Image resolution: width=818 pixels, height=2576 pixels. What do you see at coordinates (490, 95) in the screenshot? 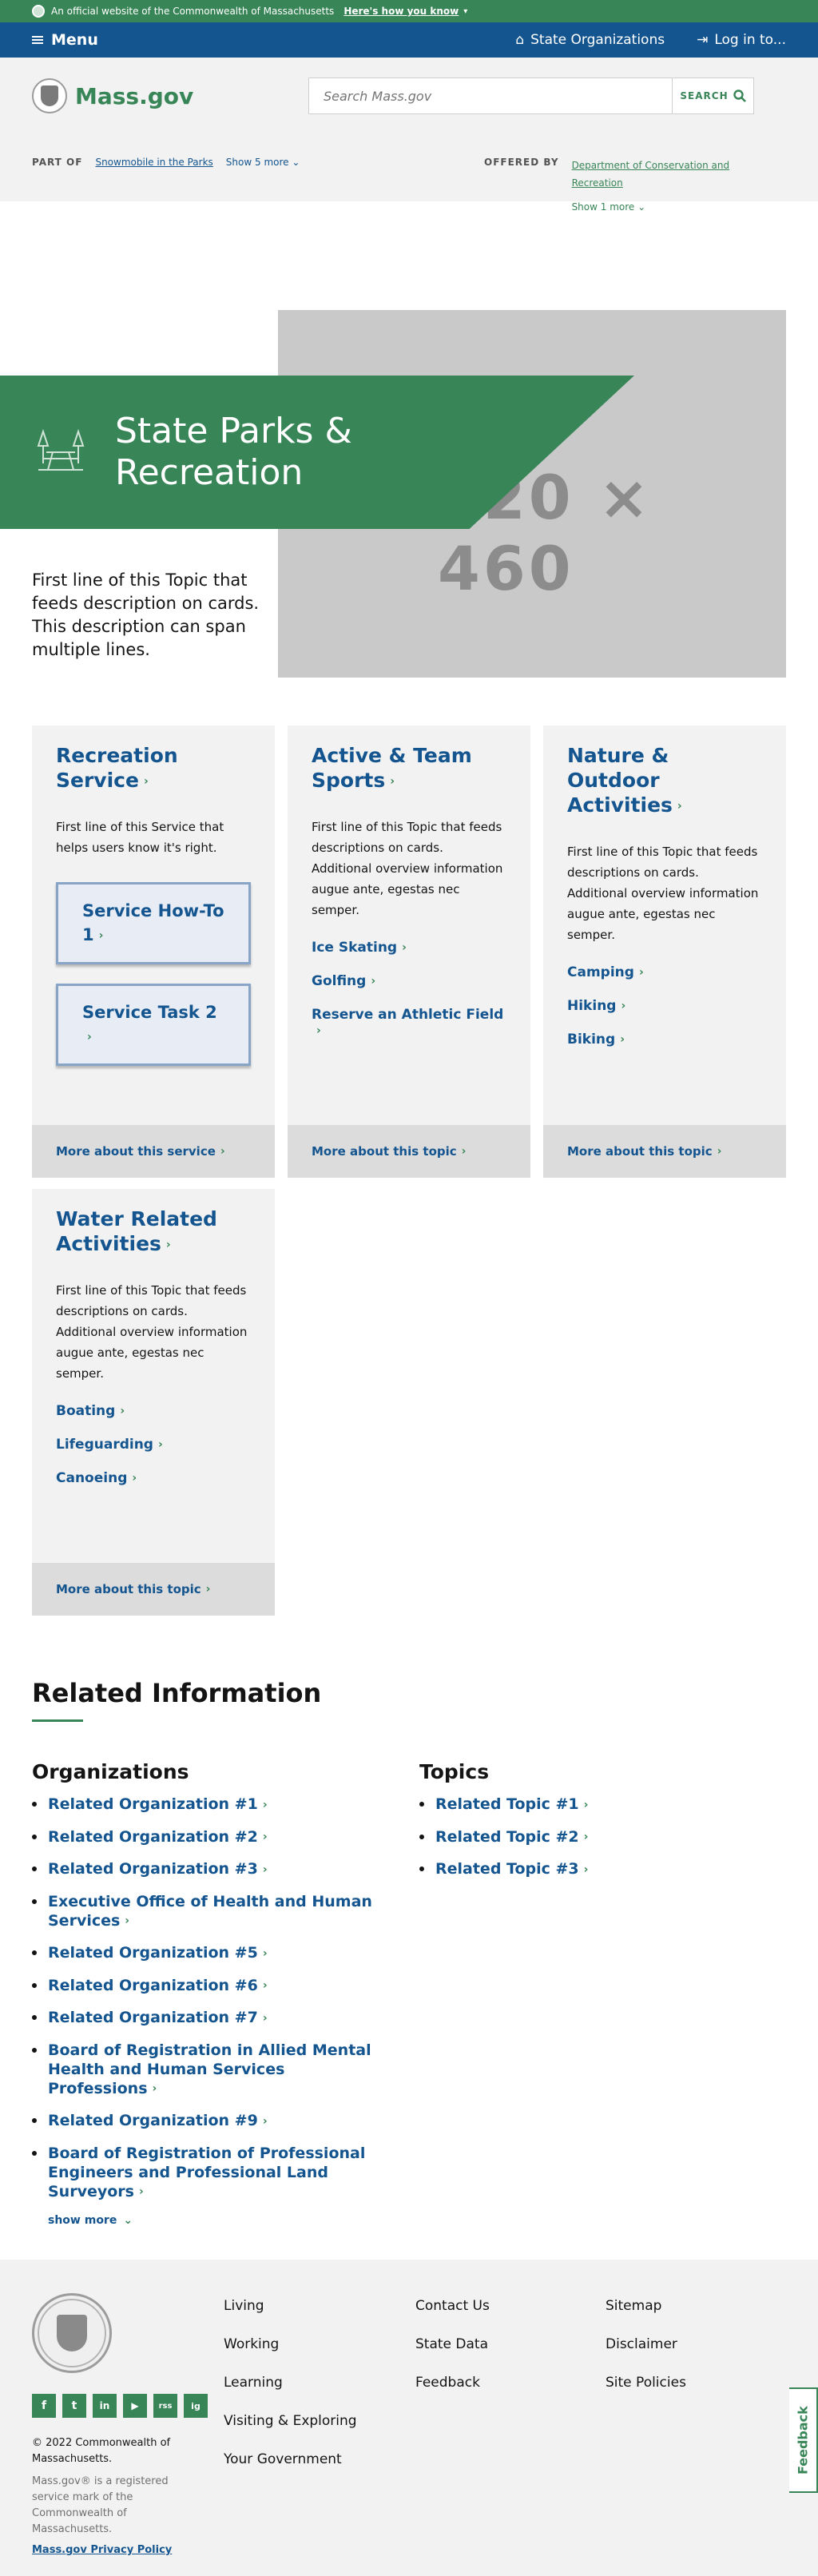
I see `search-input` at bounding box center [490, 95].